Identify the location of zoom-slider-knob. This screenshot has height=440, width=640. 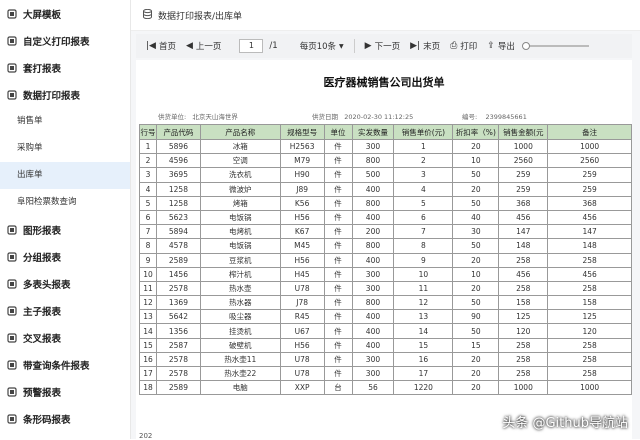
(525, 46).